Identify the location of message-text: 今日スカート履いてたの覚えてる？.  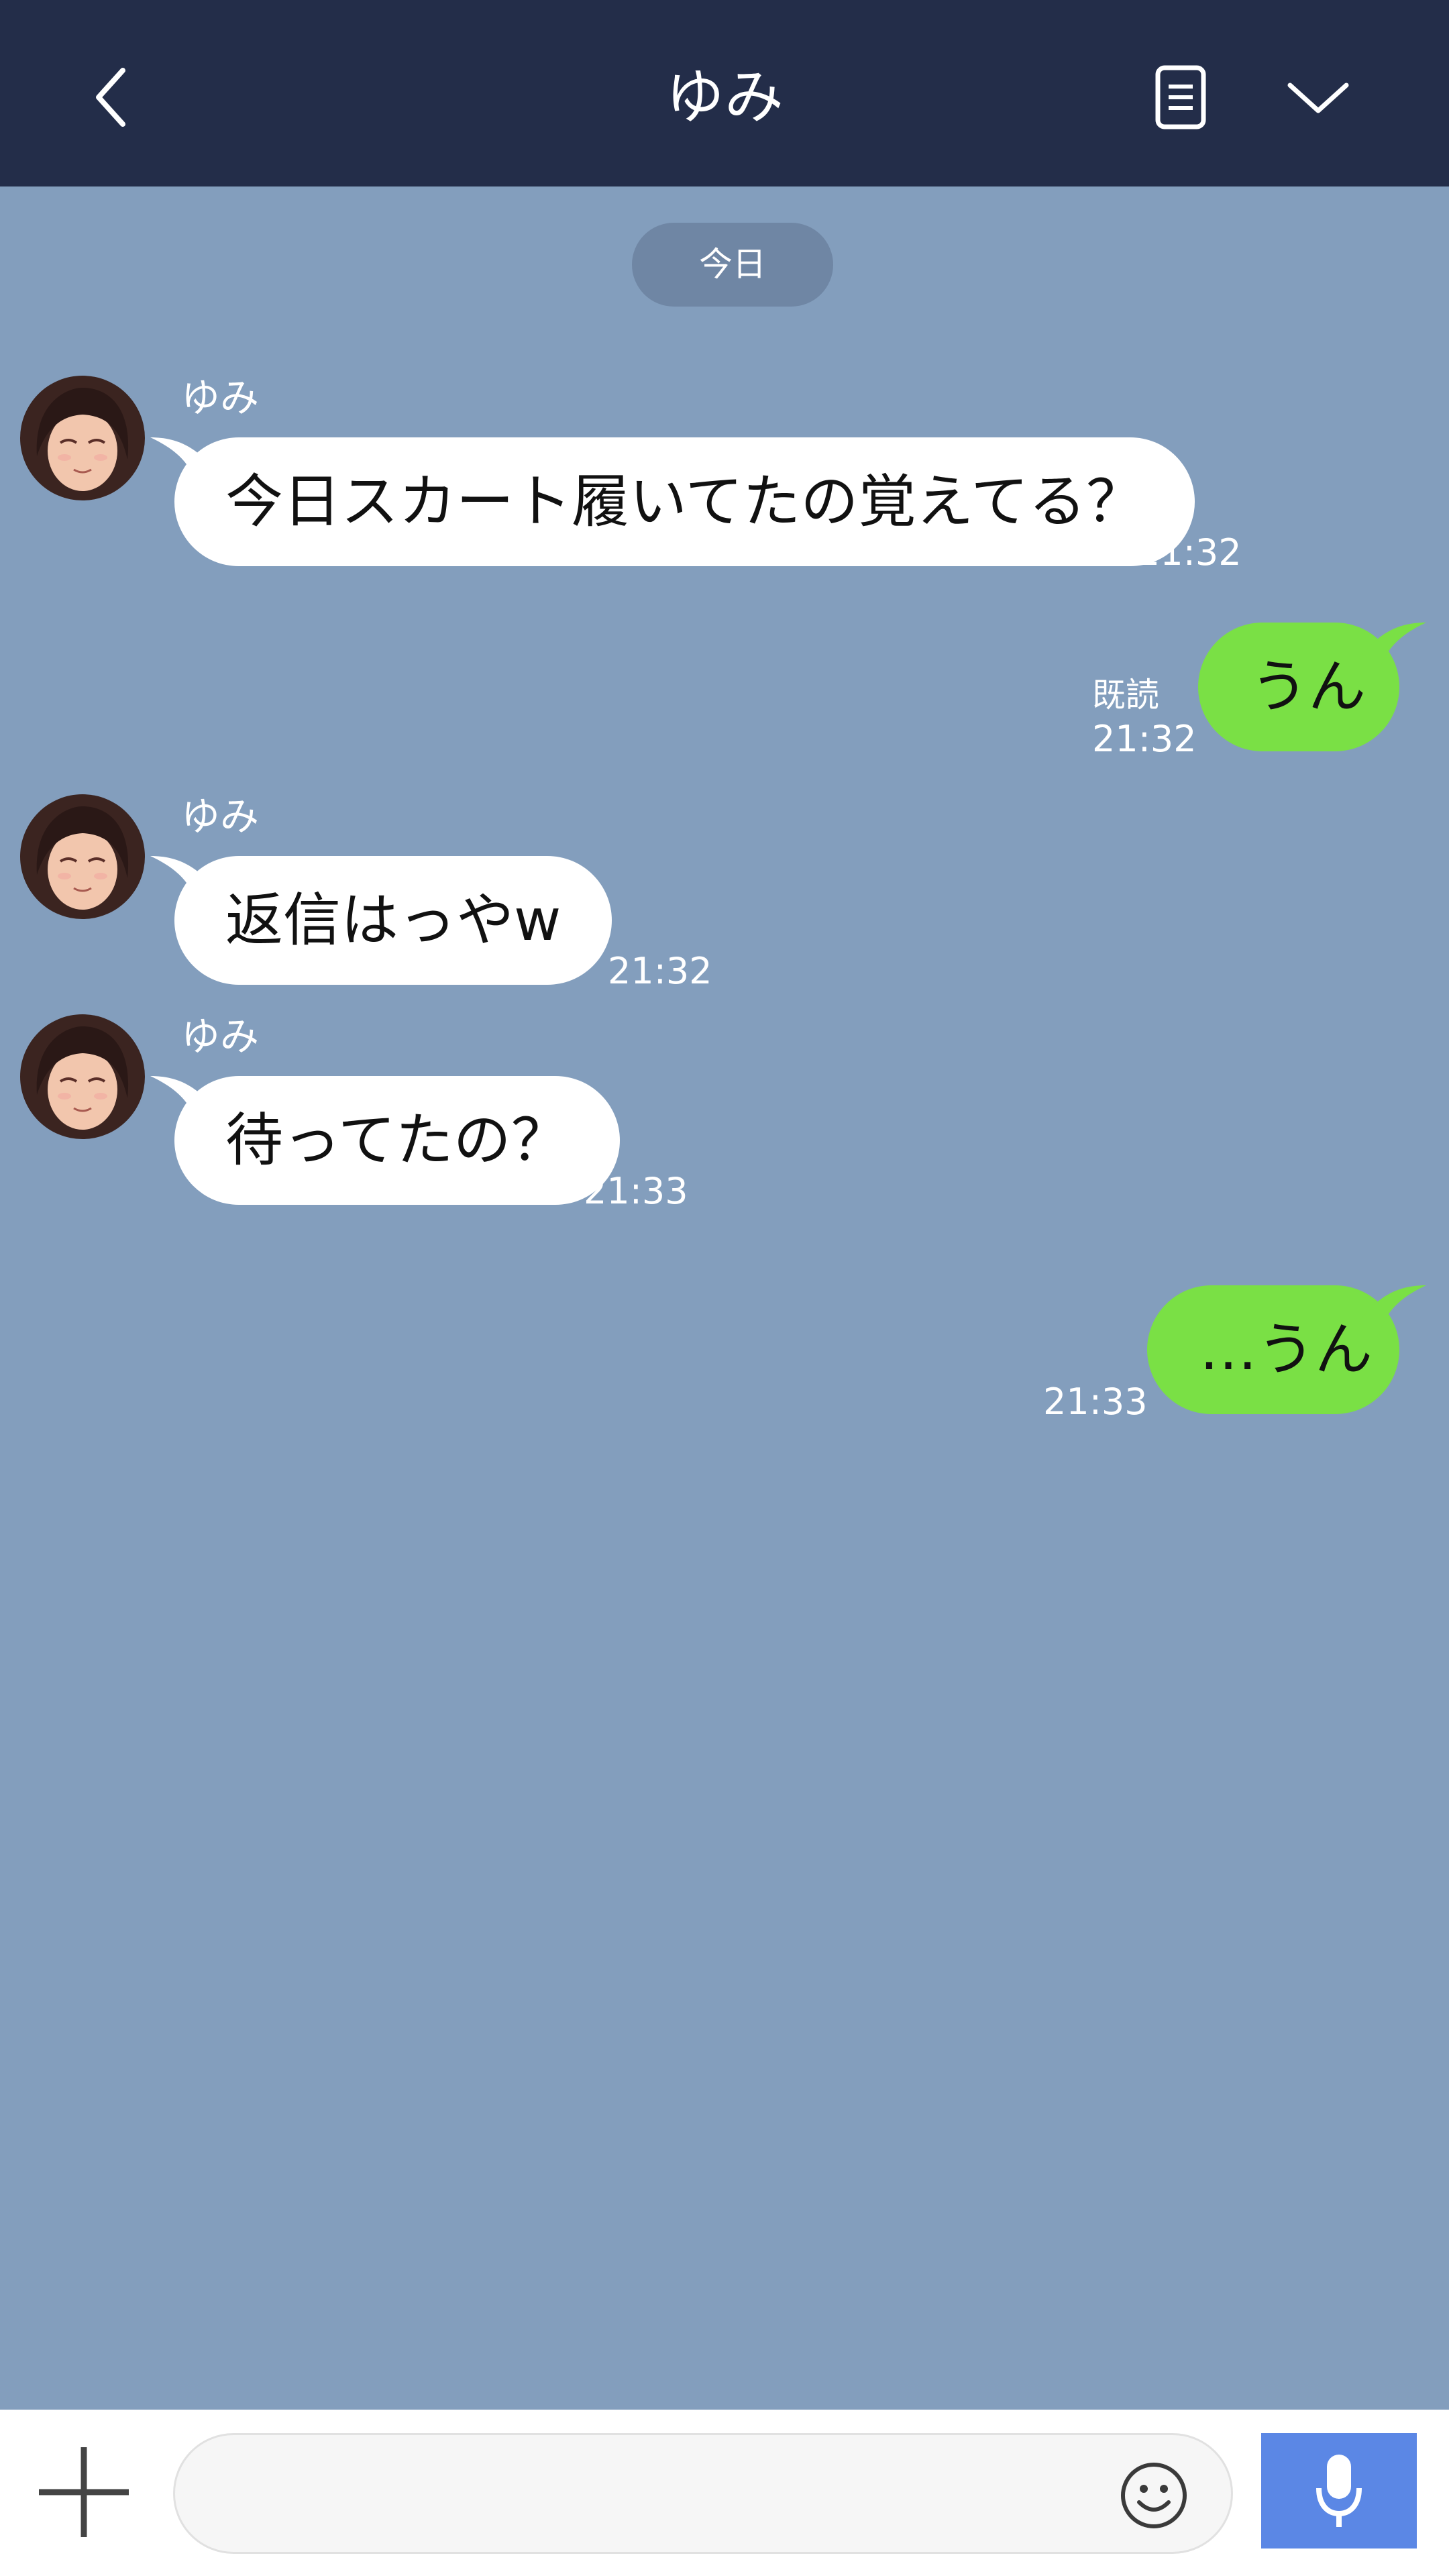
(684, 501).